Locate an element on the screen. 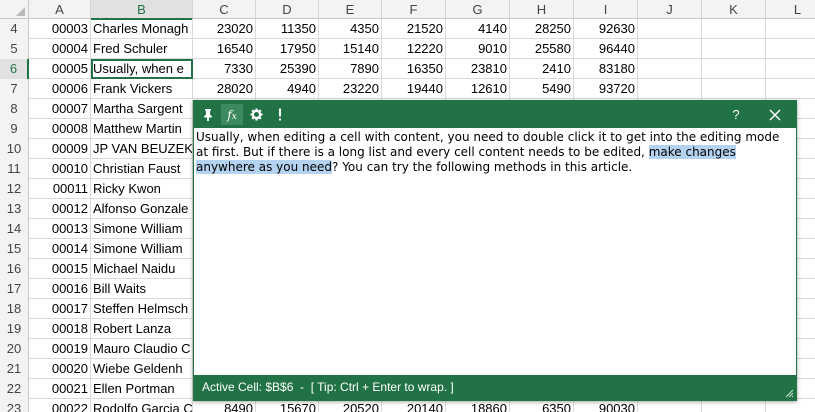 The height and width of the screenshot is (412, 815). cell-i-7: 93720 is located at coordinates (606, 89).